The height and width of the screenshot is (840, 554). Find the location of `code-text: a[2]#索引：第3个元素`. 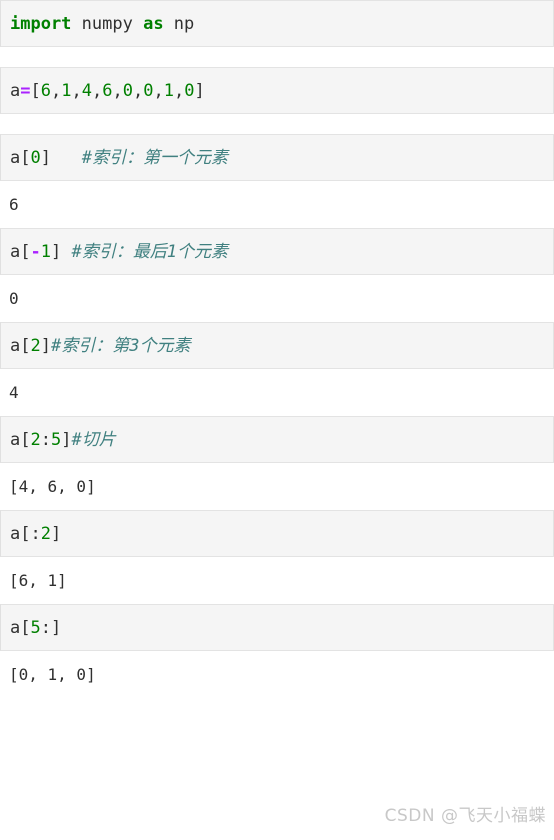

code-text: a[2]#索引：第3个元素 is located at coordinates (100, 346).